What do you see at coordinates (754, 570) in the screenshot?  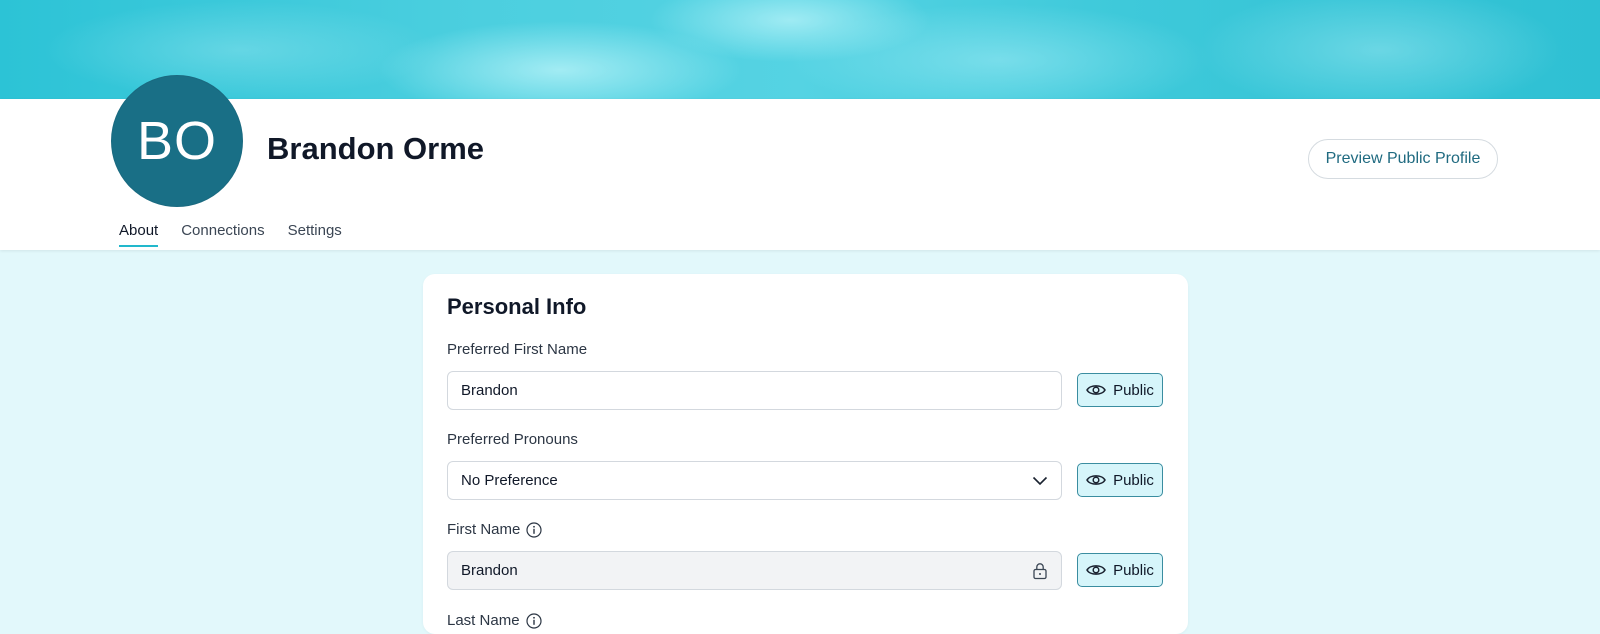 I see `first-name-input: Brandon` at bounding box center [754, 570].